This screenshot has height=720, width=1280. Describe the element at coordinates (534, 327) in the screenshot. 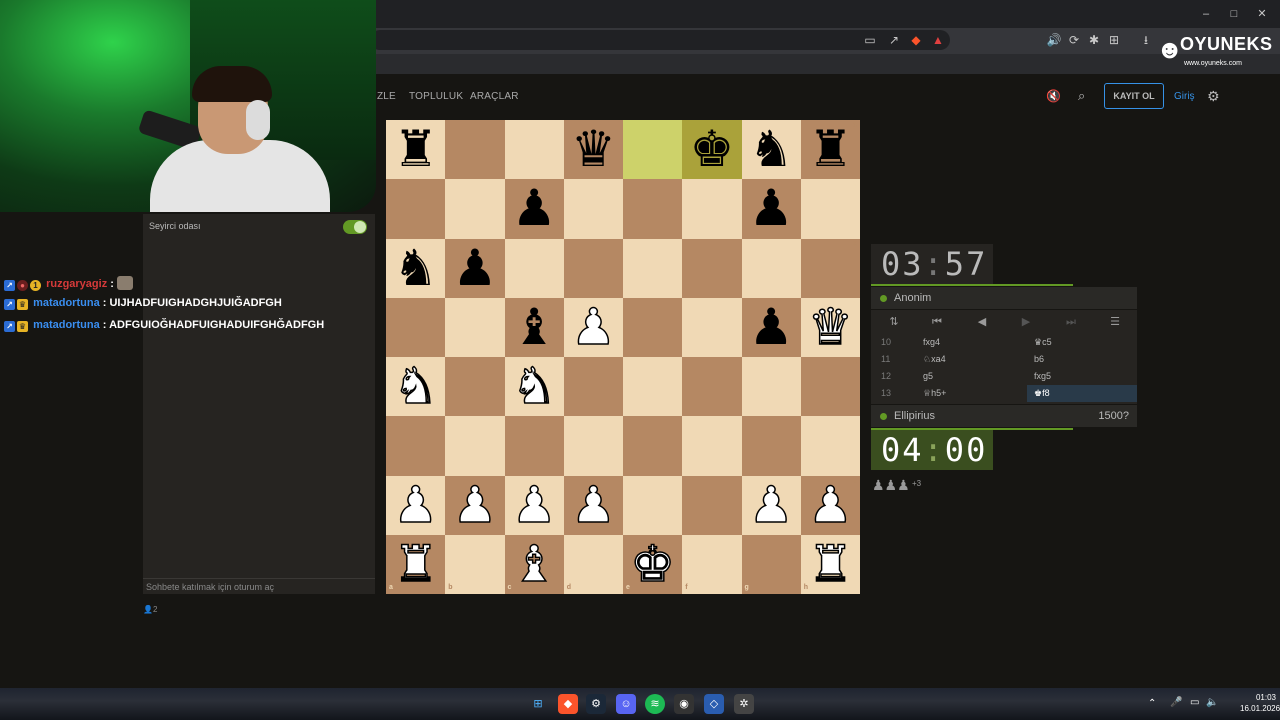

I see `black-bishop-piece: ♝` at that location.